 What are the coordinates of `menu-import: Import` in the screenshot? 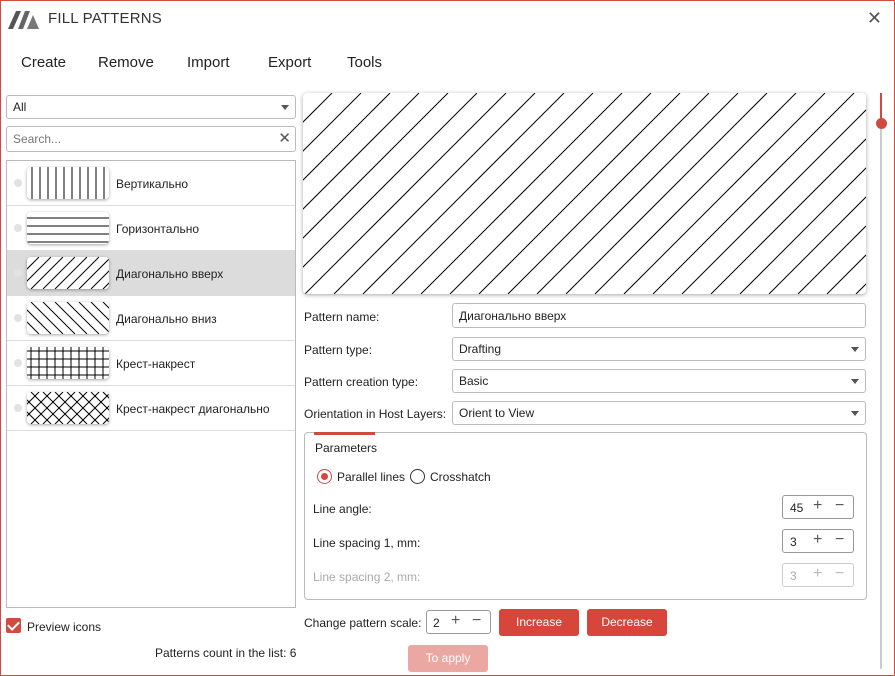 It's located at (208, 62).